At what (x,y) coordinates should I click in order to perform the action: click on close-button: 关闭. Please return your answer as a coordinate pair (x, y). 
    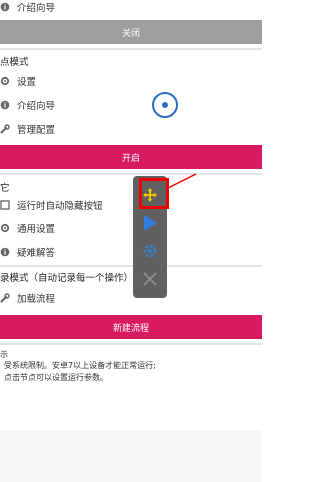
    Looking at the image, I should click on (131, 32).